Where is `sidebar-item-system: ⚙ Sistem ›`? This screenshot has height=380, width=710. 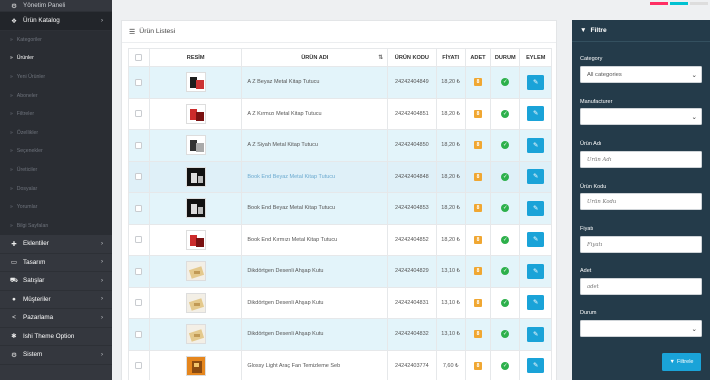
sidebar-item-system: ⚙ Sistem › is located at coordinates (56, 355).